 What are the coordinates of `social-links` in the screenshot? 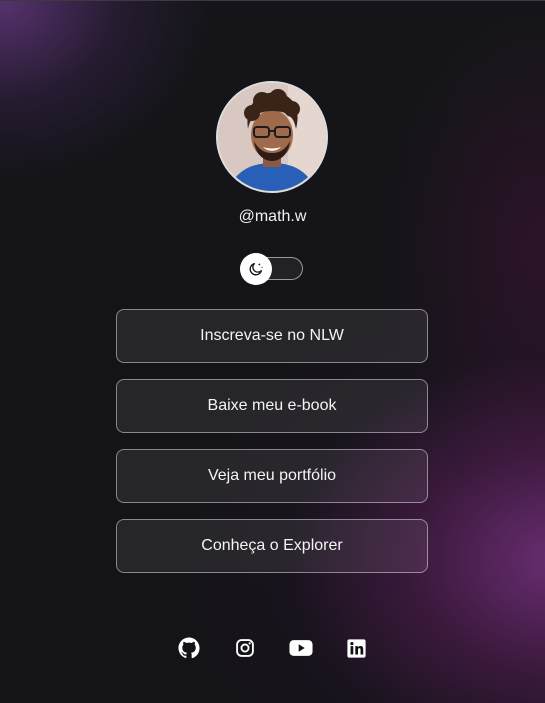 It's located at (272, 648).